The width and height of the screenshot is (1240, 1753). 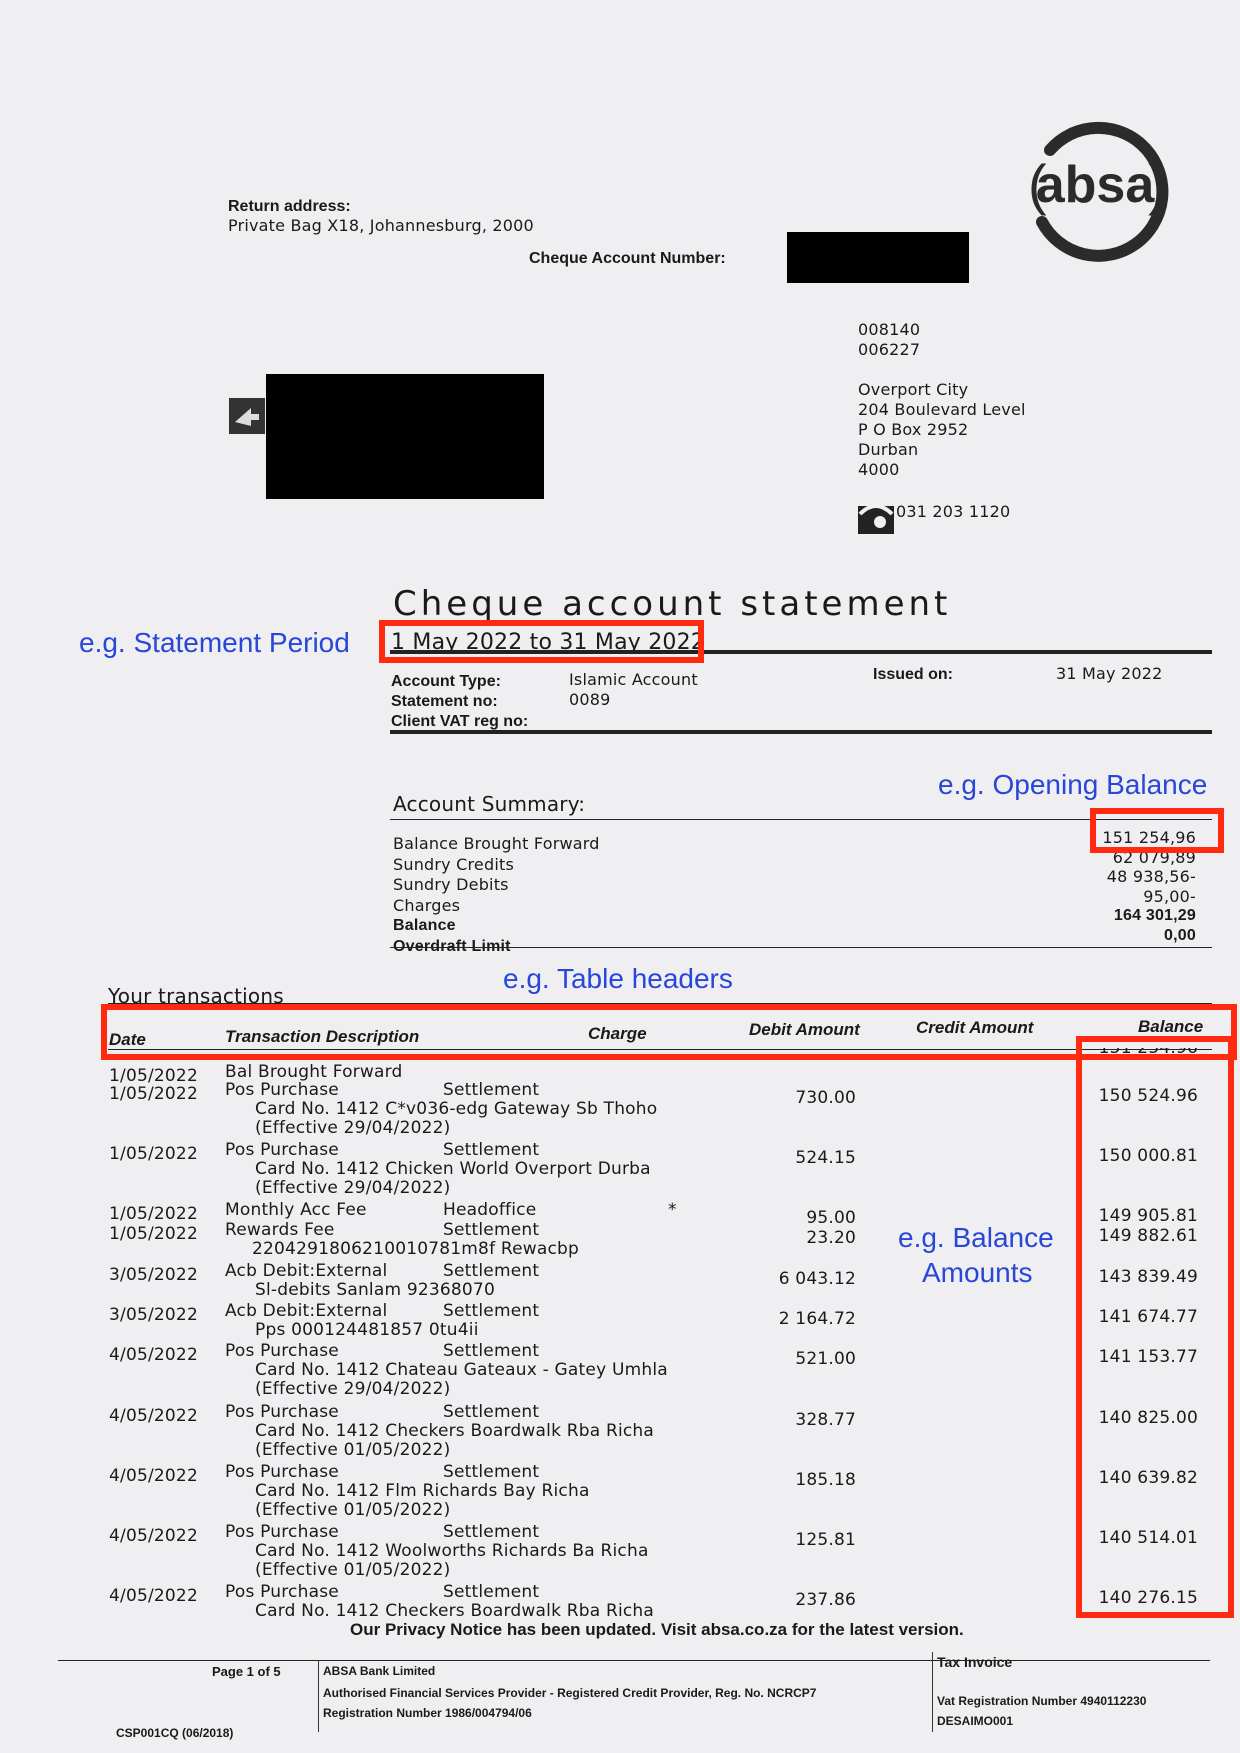 What do you see at coordinates (1042, 1701) in the screenshot?
I see `vat-number: Vat Registration Number 4940112230` at bounding box center [1042, 1701].